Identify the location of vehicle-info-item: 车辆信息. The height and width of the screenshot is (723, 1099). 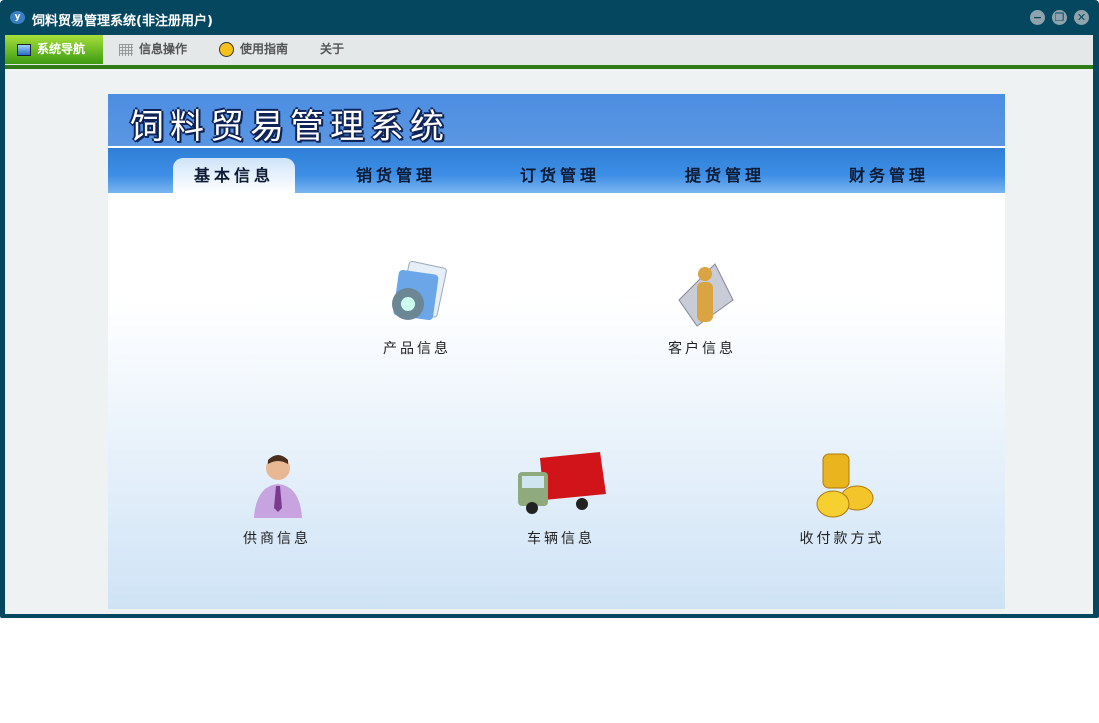
(561, 499).